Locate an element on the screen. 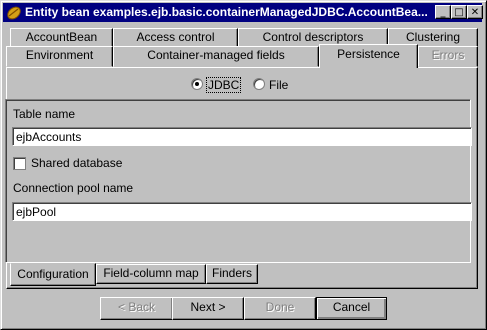  tab-persistence: Persistence is located at coordinates (368, 56).